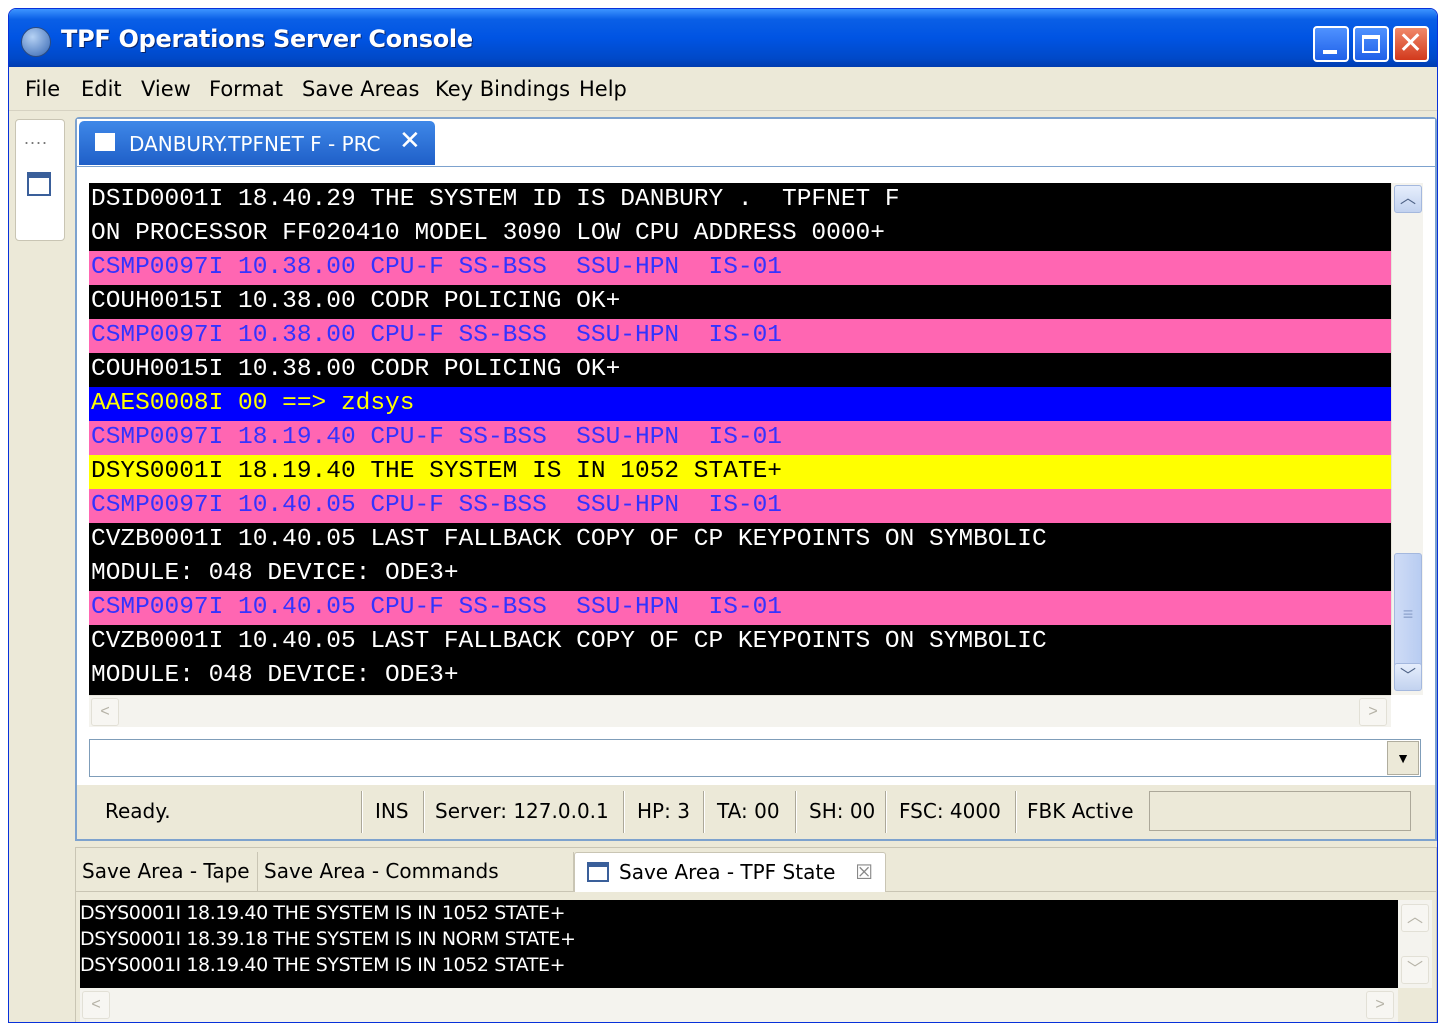  What do you see at coordinates (502, 89) in the screenshot?
I see `menu-key-bindings: Key Bindings` at bounding box center [502, 89].